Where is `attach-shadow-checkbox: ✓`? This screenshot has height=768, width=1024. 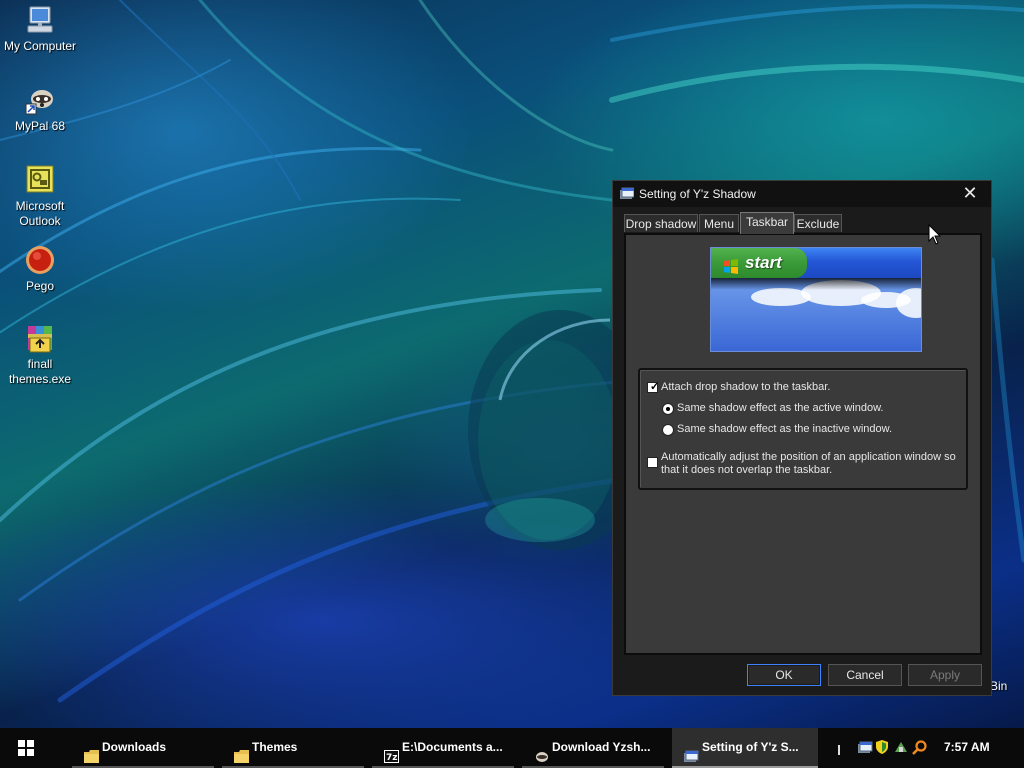 attach-shadow-checkbox: ✓ is located at coordinates (653, 387).